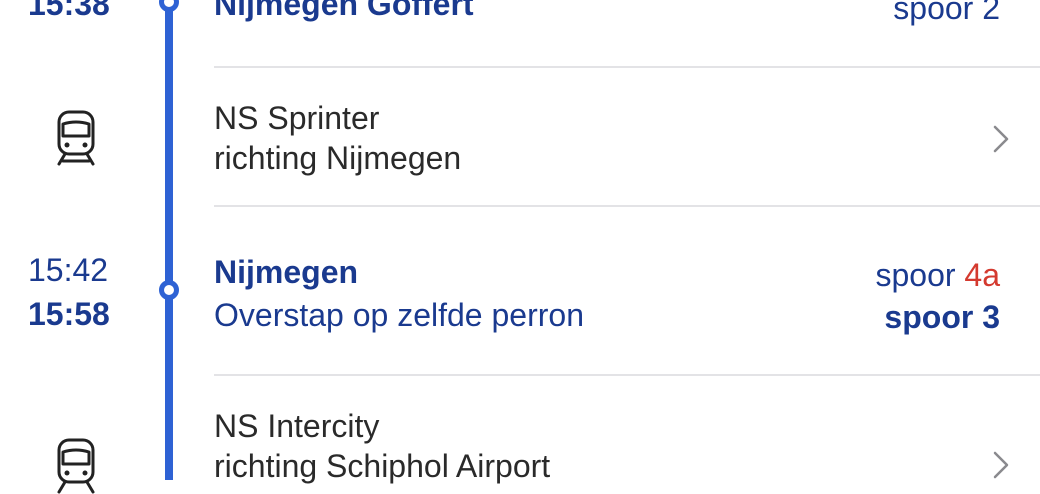  I want to click on train-direction: richting Schiphol Airport, so click(382, 466).